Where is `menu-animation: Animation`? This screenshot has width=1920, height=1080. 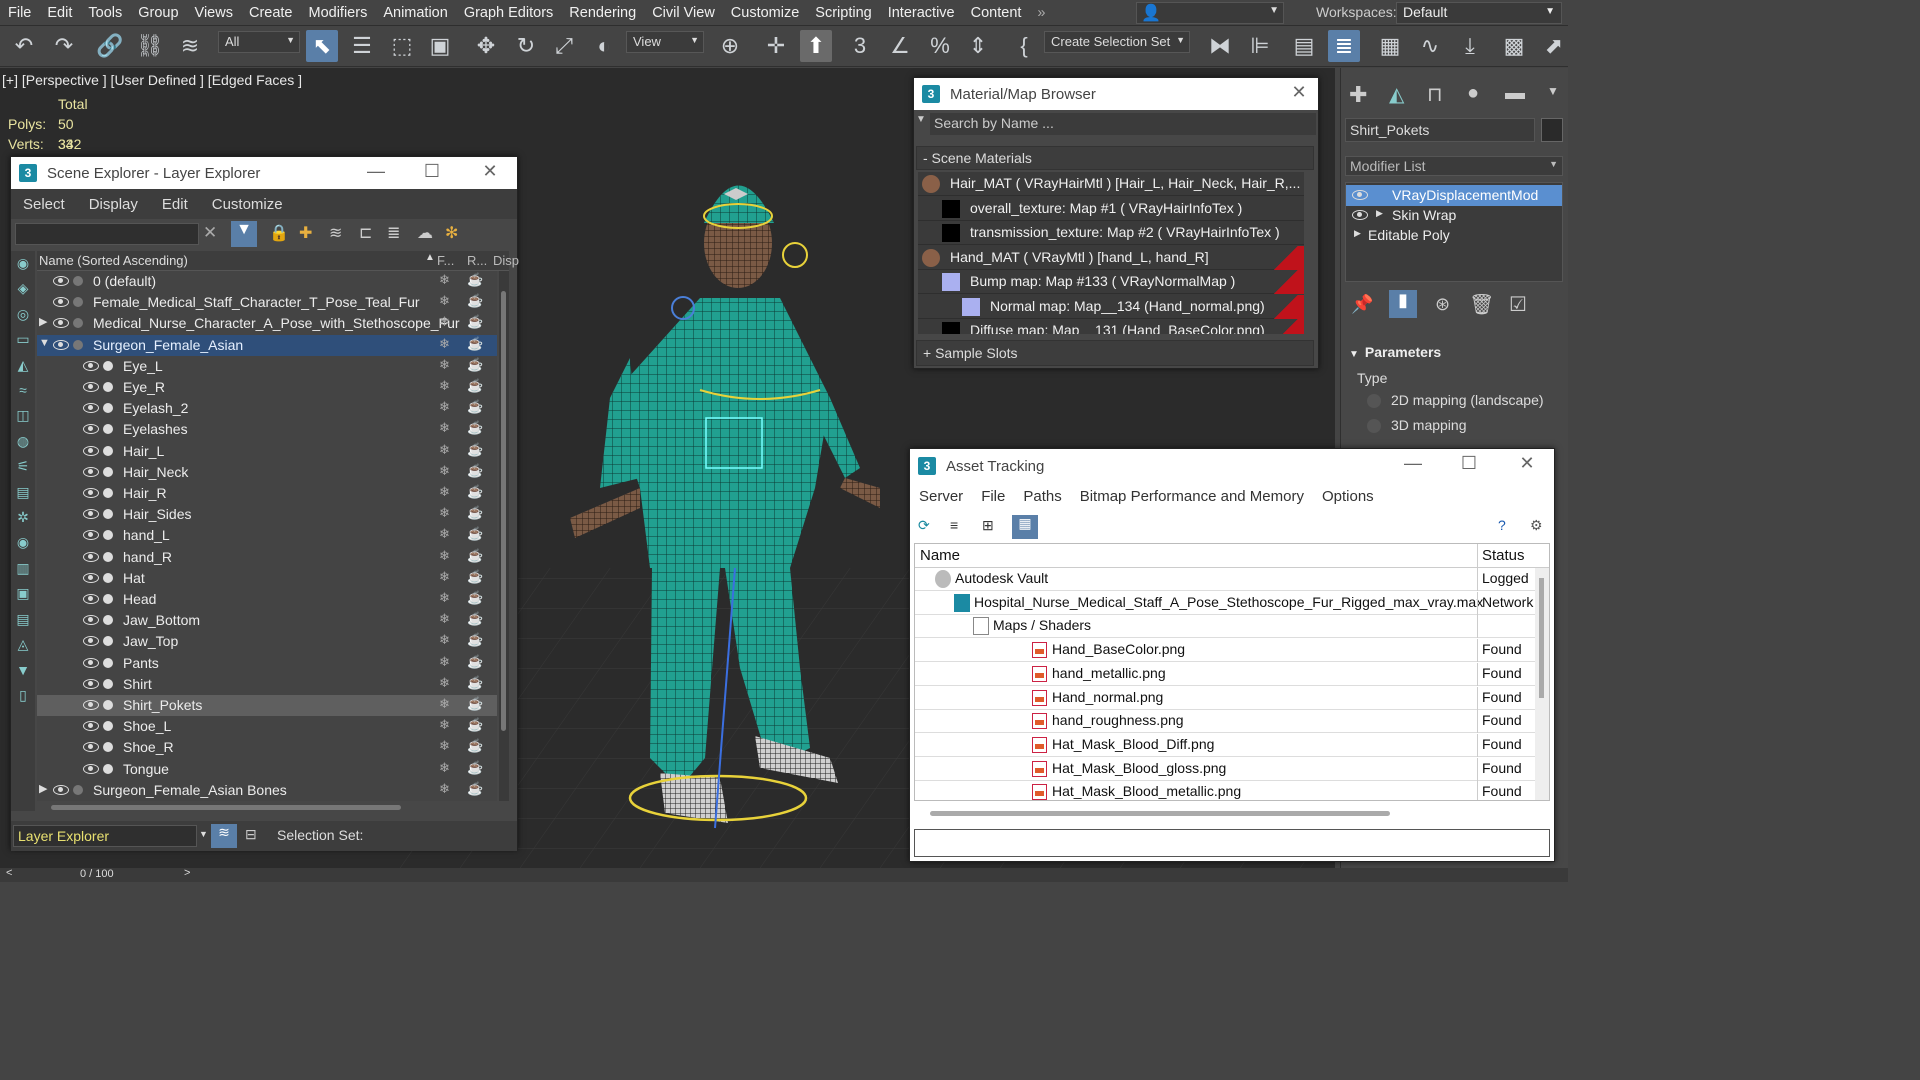
menu-animation: Animation is located at coordinates (415, 13).